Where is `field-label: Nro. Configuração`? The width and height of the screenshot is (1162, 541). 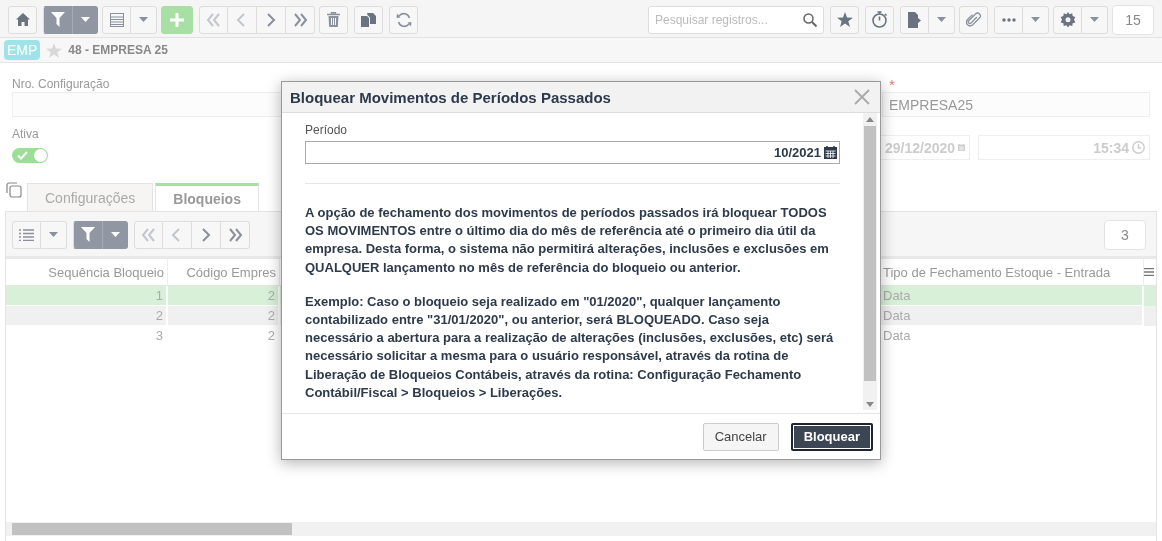
field-label: Nro. Configuração is located at coordinates (61, 84).